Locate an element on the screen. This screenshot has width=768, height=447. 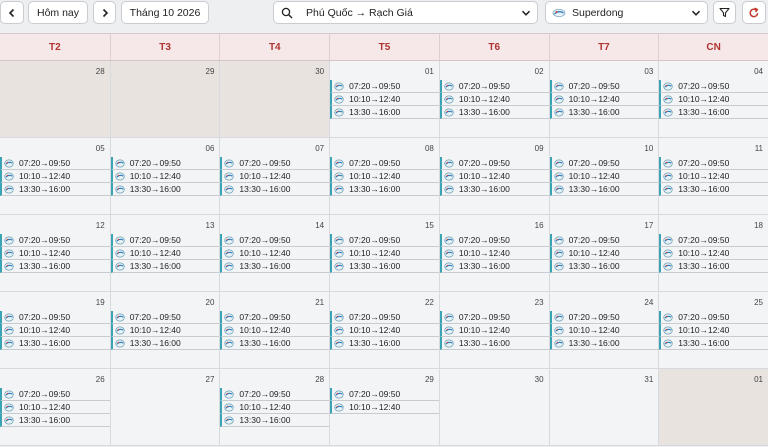
day-cell: 24 07:20→09:50 10:10→12:40 13:30→16:00 is located at coordinates (603, 330).